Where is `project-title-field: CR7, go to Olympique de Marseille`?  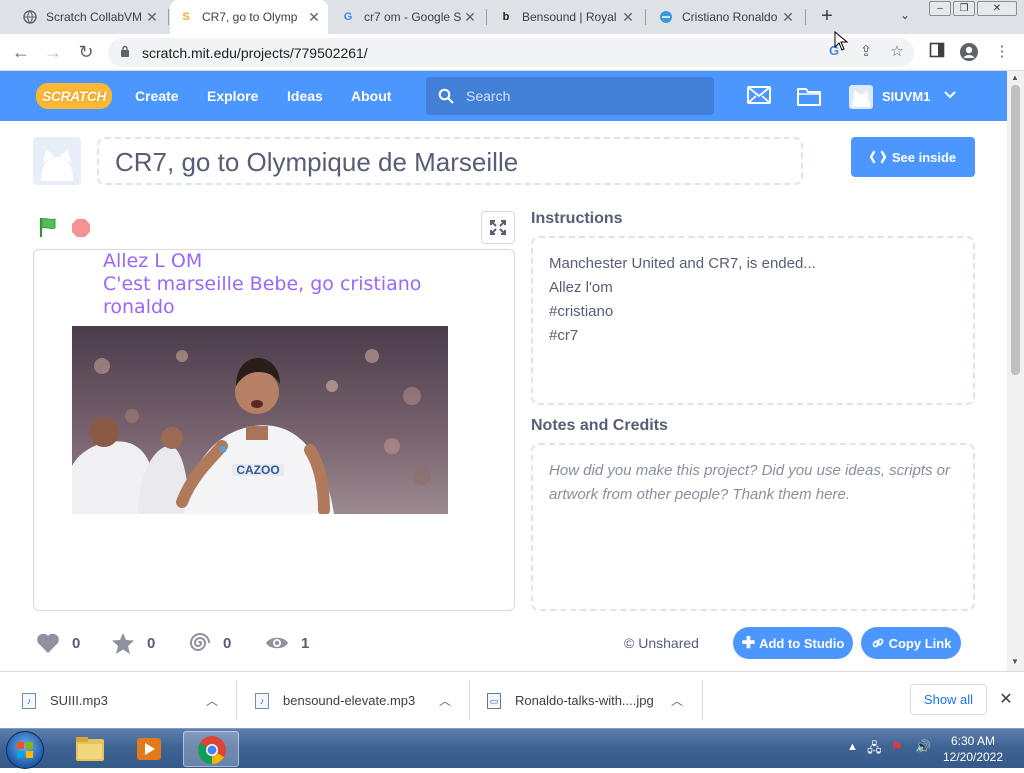
project-title-field: CR7, go to Olympique de Marseille is located at coordinates (450, 161).